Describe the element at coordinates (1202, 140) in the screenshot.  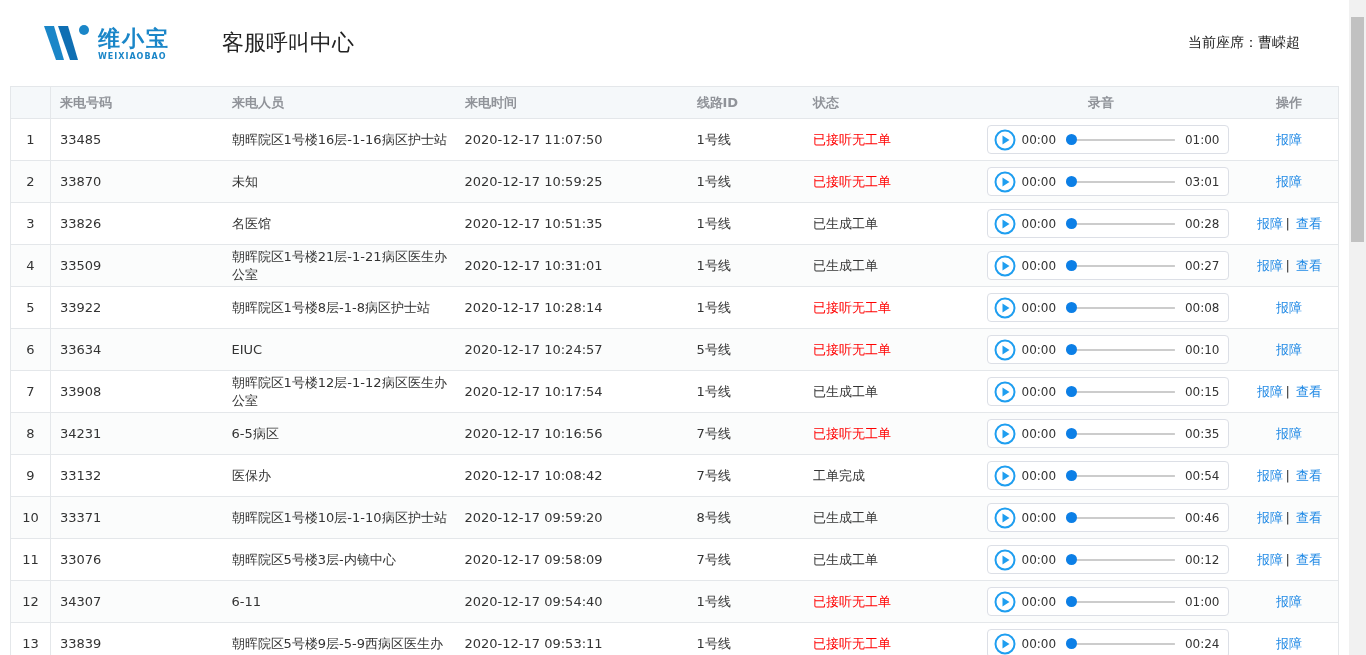
I see `duration: 01:00` at that location.